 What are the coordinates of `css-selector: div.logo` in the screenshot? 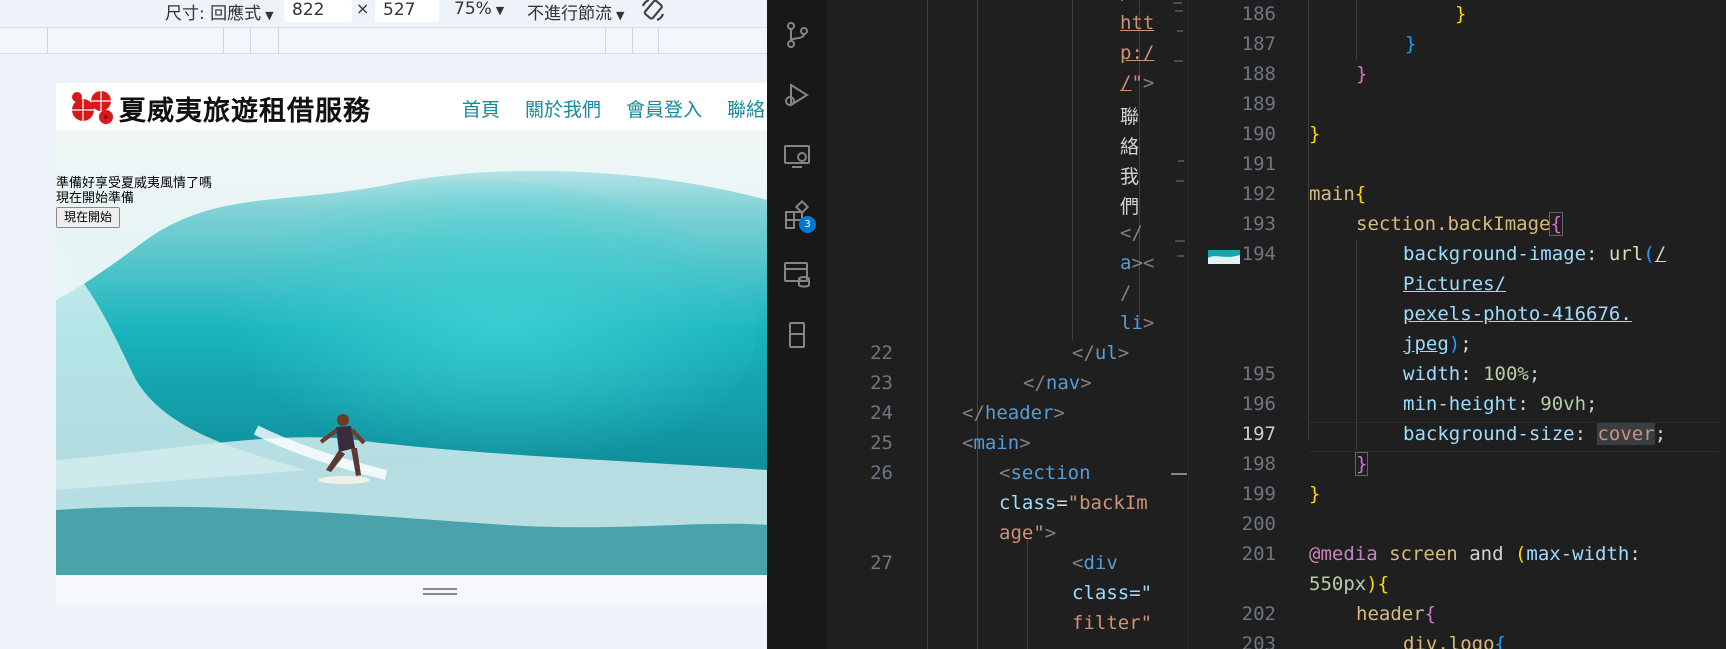 It's located at (1449, 641).